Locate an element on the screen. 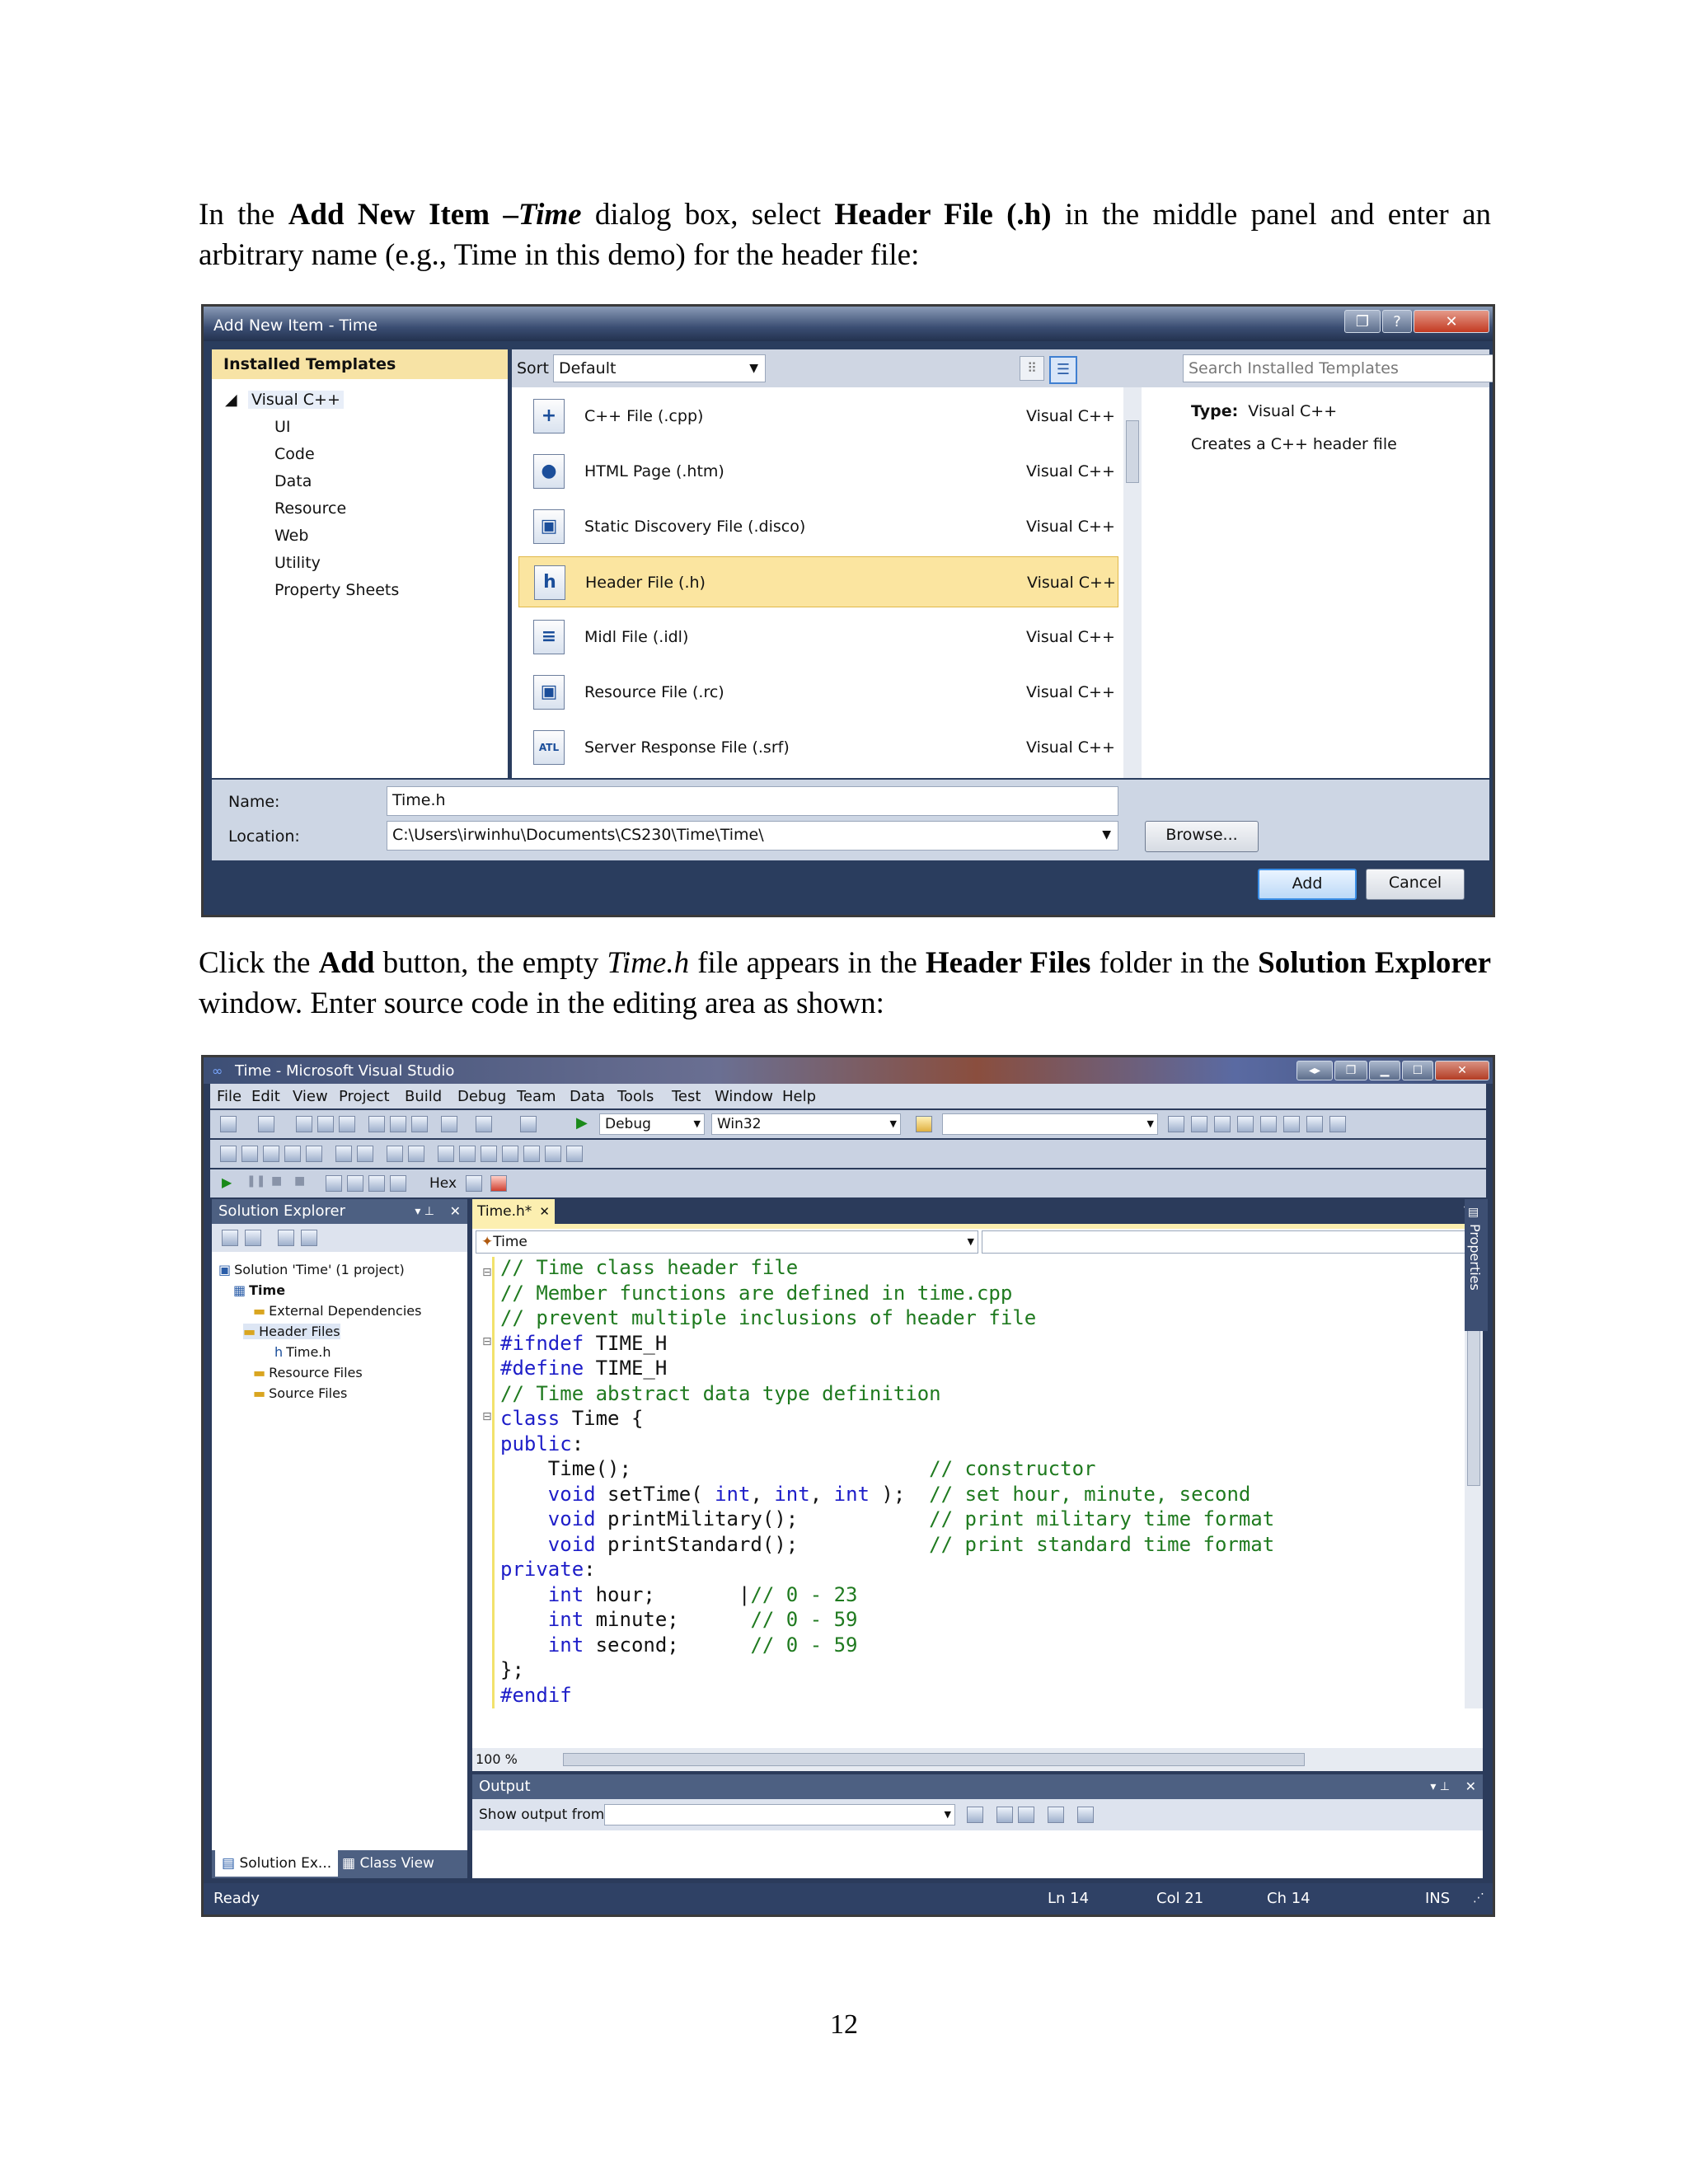  parameter-info-icon is located at coordinates (250, 1154).